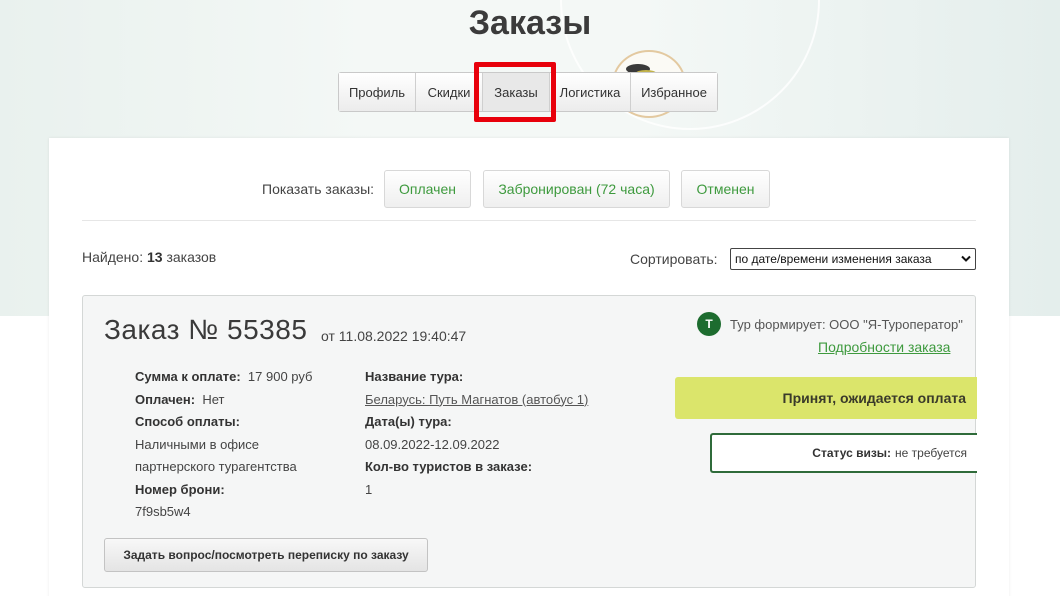 Image resolution: width=1060 pixels, height=596 pixels. What do you see at coordinates (709, 324) in the screenshot?
I see `operator-badge-icon: T` at bounding box center [709, 324].